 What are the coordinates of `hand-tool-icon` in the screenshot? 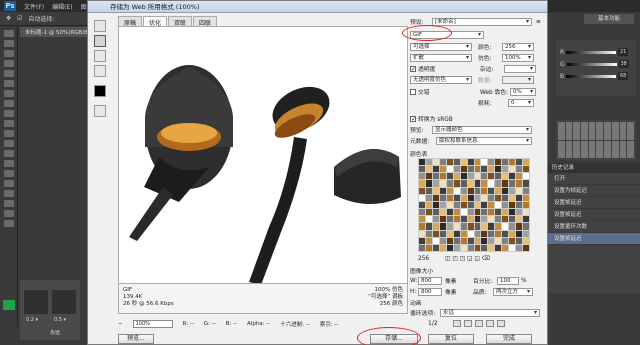 It's located at (100, 26).